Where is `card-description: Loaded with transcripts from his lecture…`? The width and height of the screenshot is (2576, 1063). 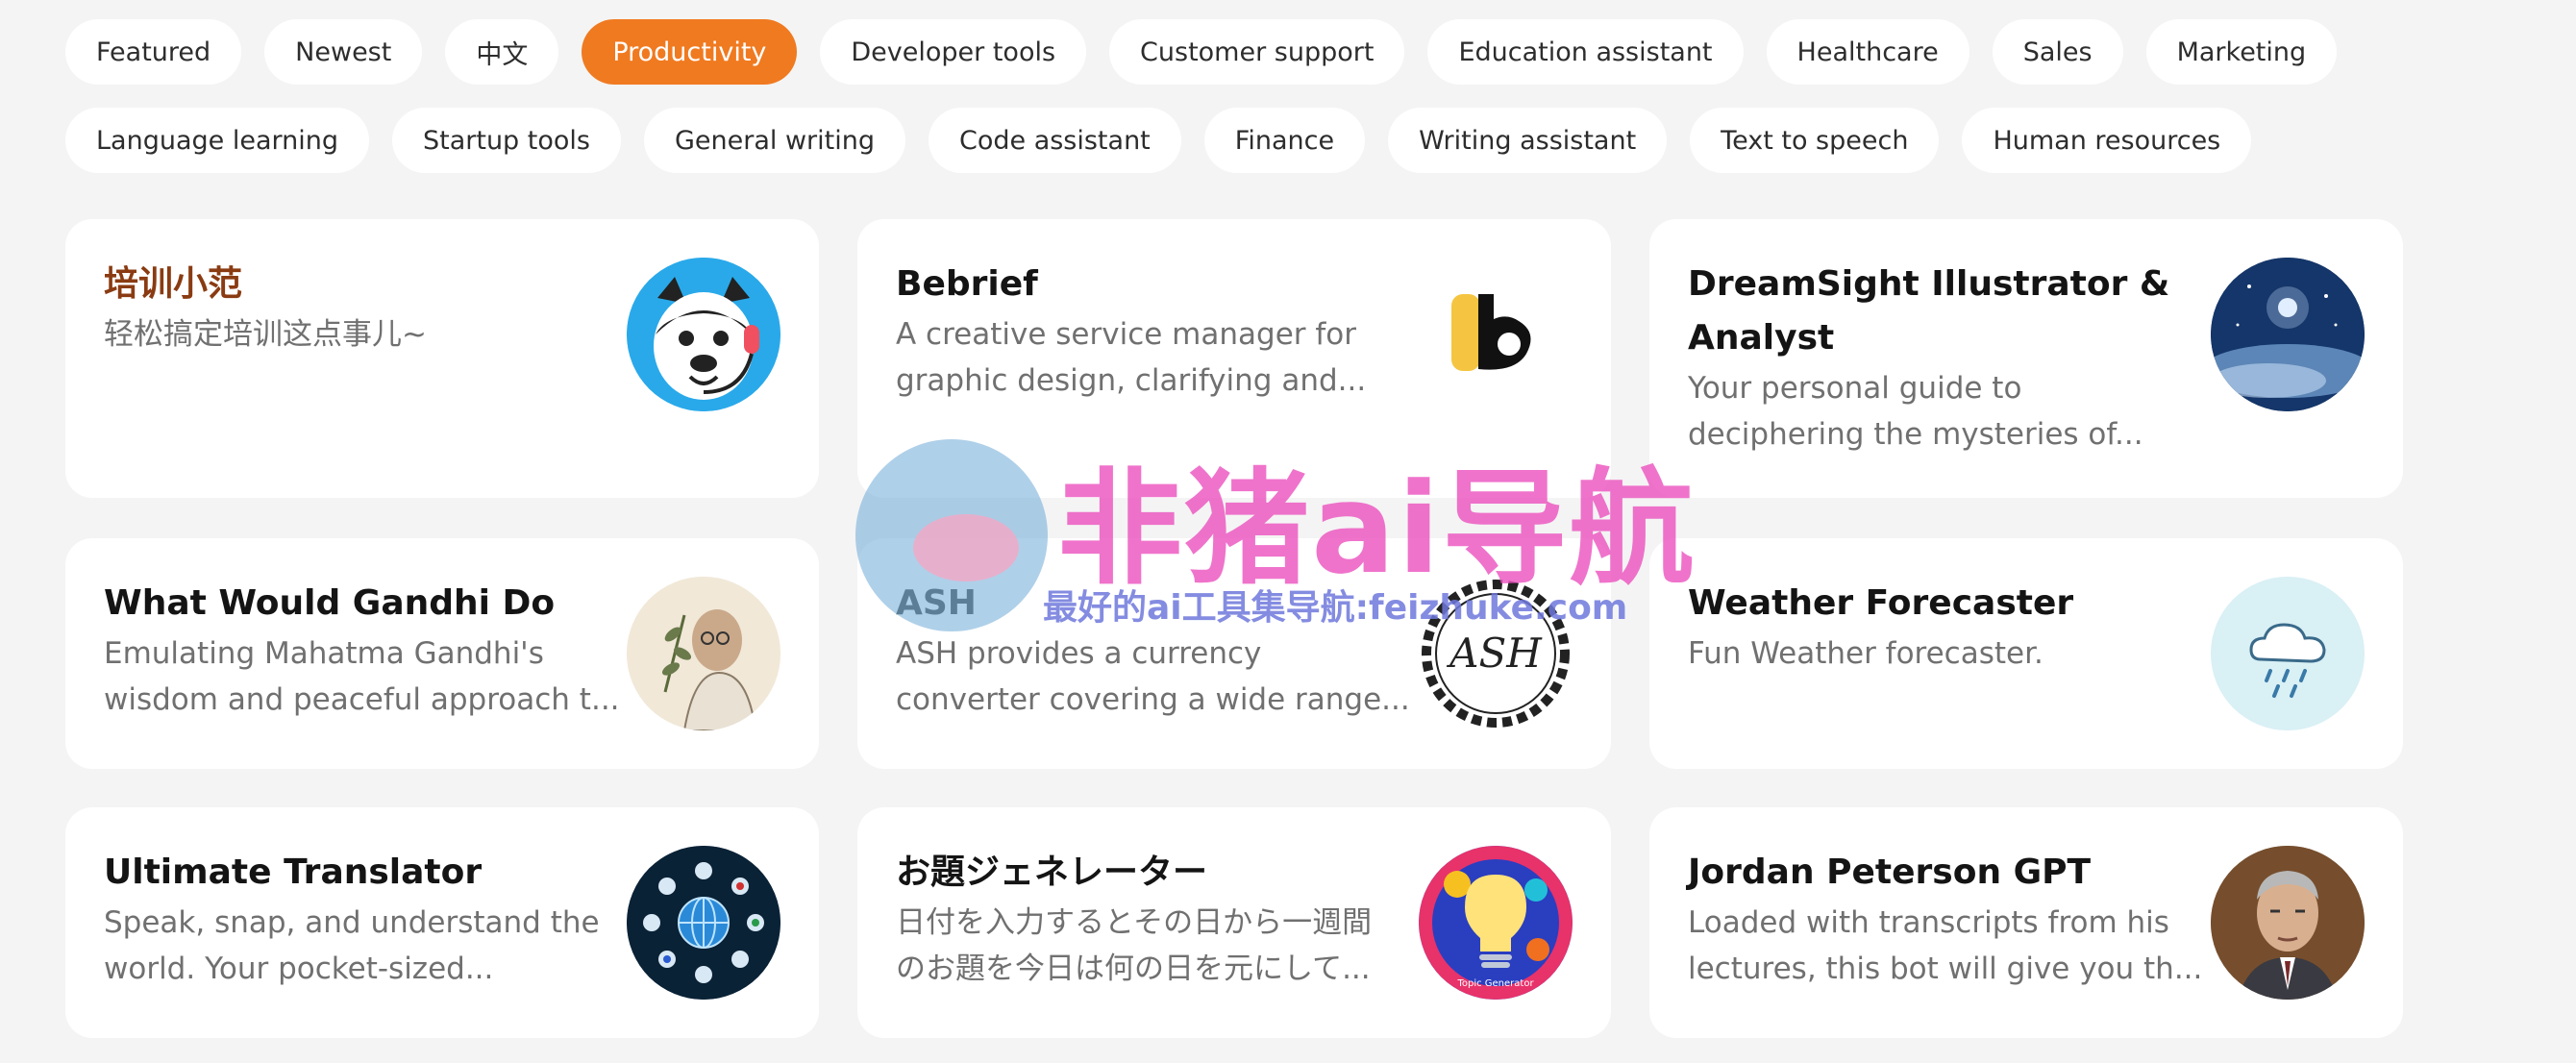 card-description: Loaded with transcripts from his lecture… is located at coordinates (1945, 945).